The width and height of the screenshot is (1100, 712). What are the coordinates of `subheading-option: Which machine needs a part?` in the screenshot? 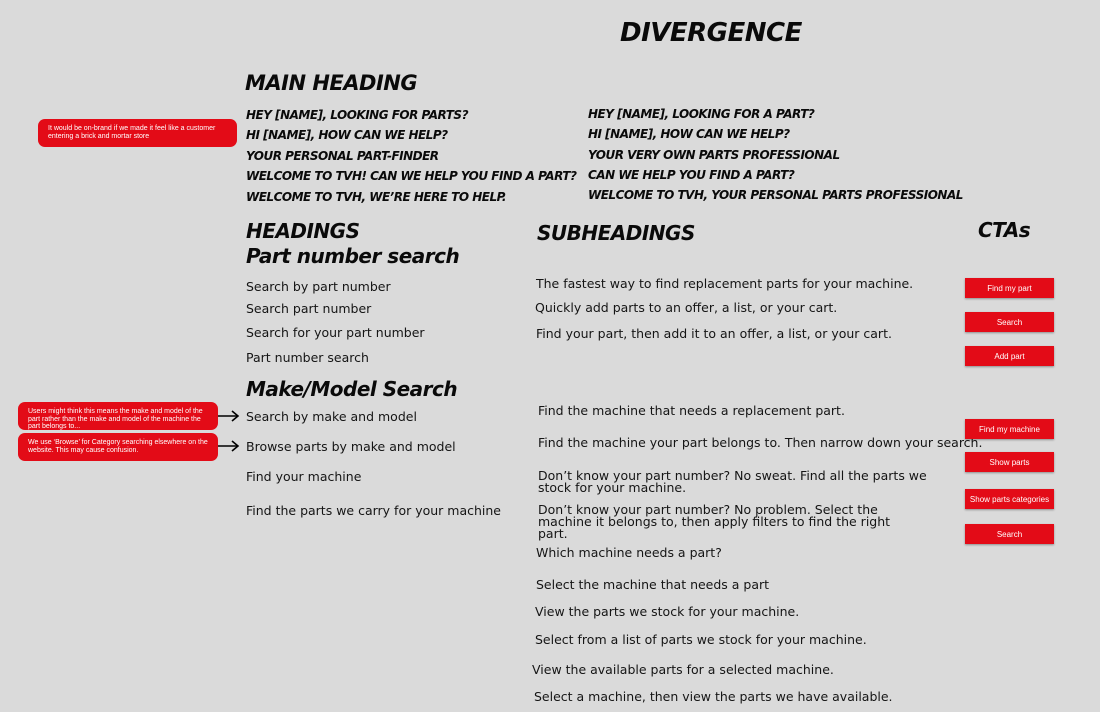 It's located at (629, 552).